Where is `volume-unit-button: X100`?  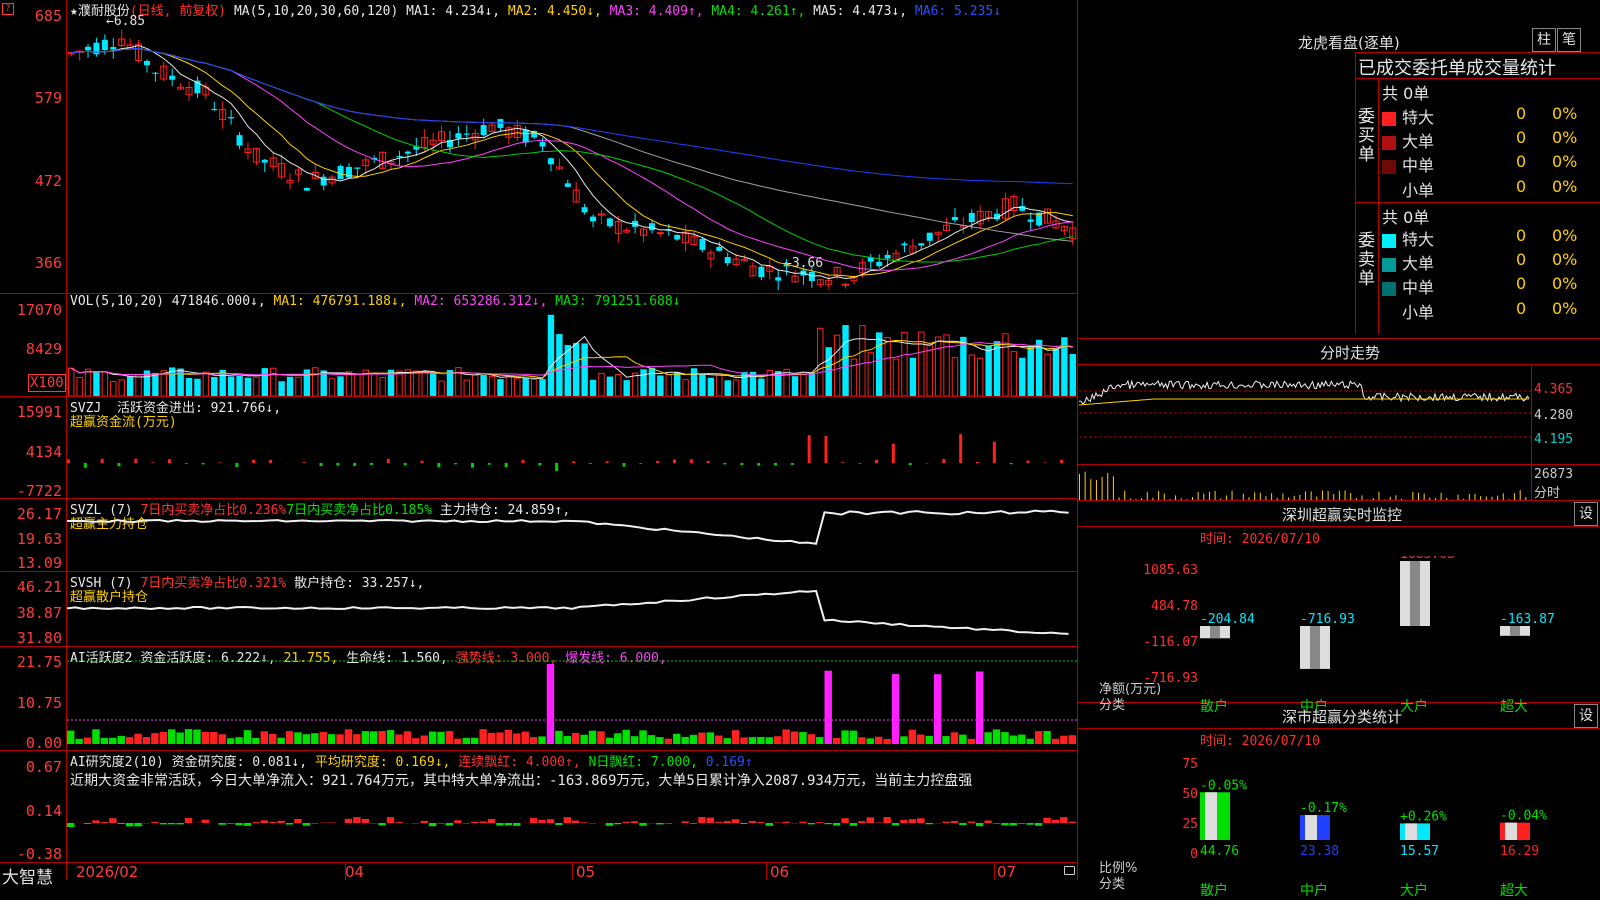
volume-unit-button: X100 is located at coordinates (47, 383).